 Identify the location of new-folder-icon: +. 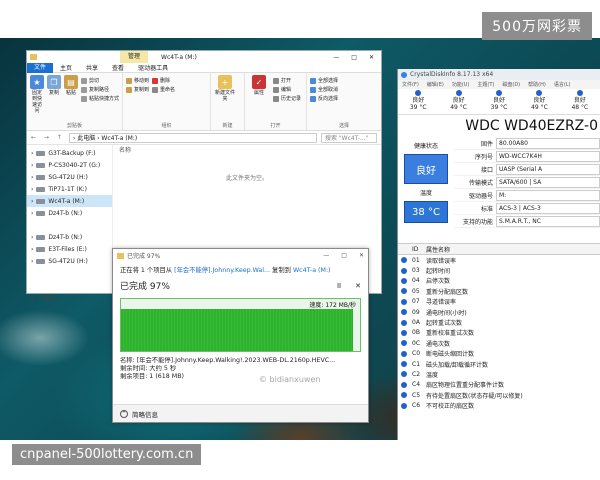
(225, 82).